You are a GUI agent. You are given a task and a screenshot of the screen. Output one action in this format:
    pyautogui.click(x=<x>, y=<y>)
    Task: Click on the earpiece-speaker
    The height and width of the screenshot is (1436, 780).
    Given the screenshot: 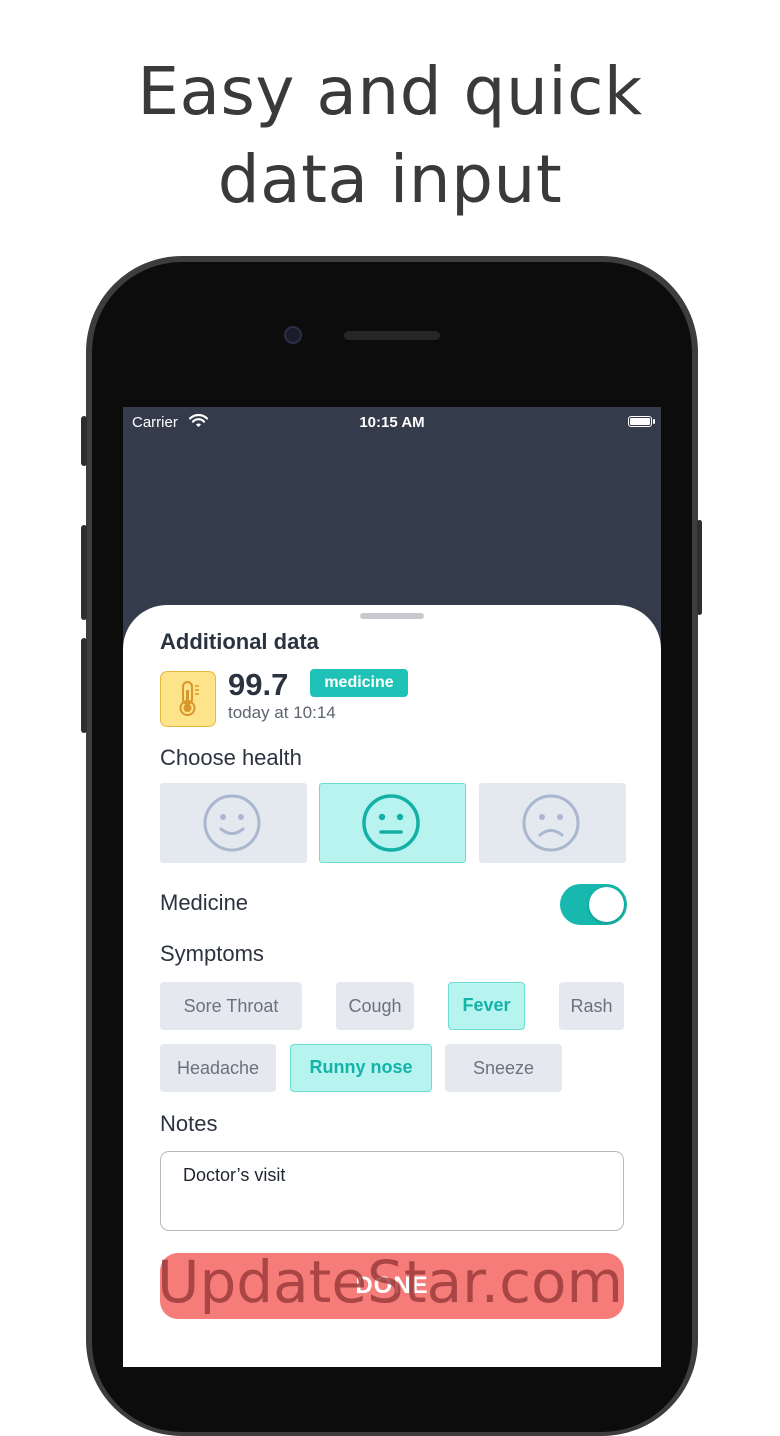 What is the action you would take?
    pyautogui.click(x=392, y=335)
    